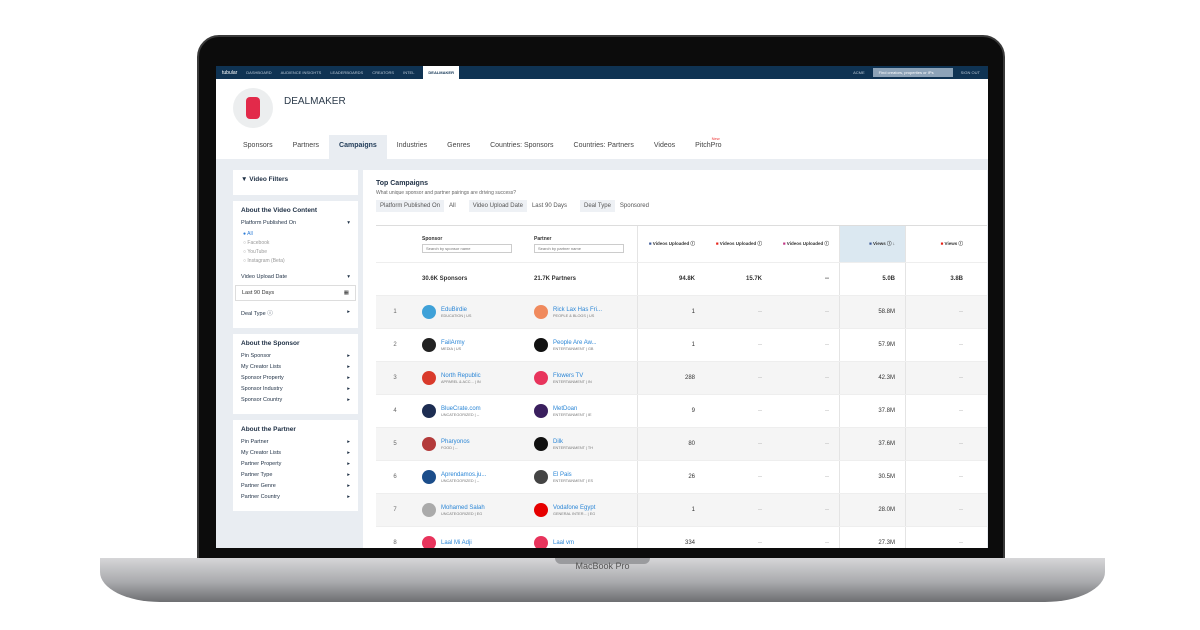 The width and height of the screenshot is (1200, 630). What do you see at coordinates (597, 206) in the screenshot?
I see `chip-label: Deal Type` at bounding box center [597, 206].